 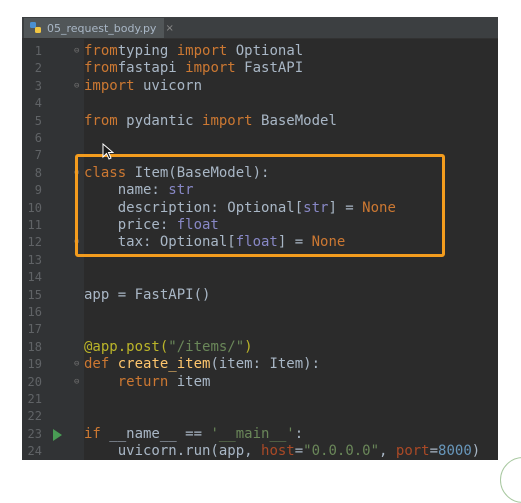 I want to click on code-token: app = FastAPI(), so click(x=147, y=294).